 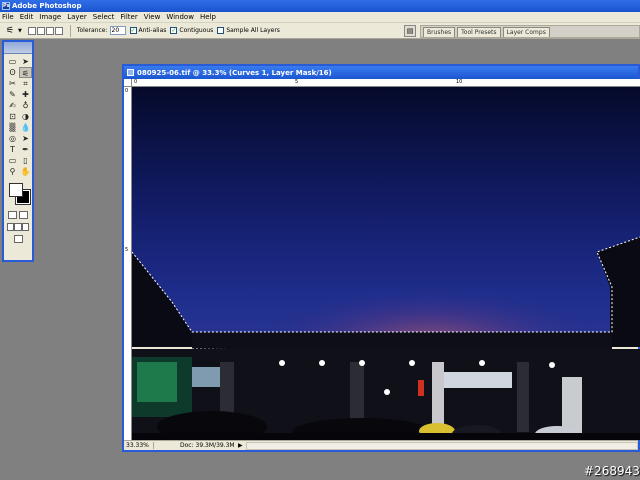 I want to click on vertical-ruler: 0 5, so click(x=128, y=263).